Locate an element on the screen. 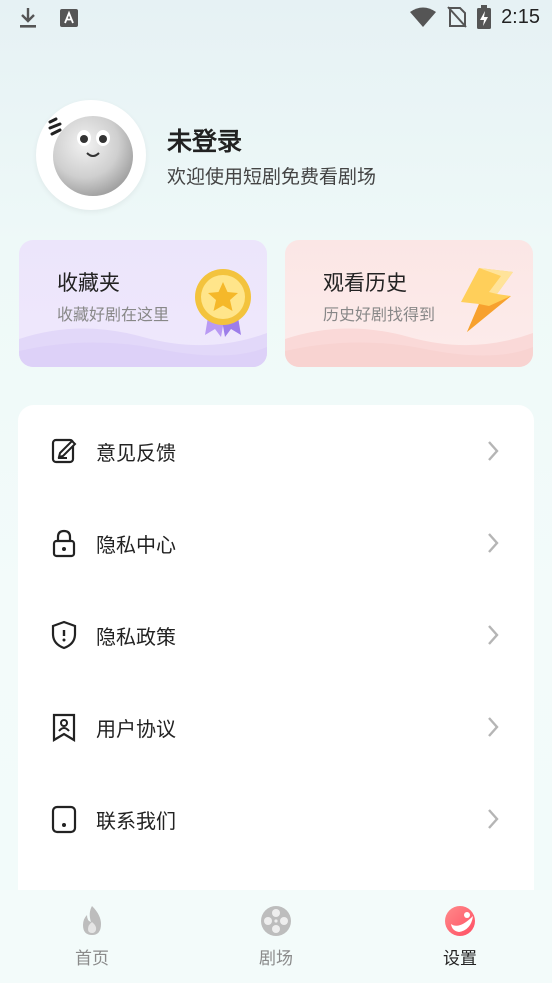 The image size is (552, 983). profile-header: 未登录 欢迎使用短剧免费看剧场 is located at coordinates (286, 155).